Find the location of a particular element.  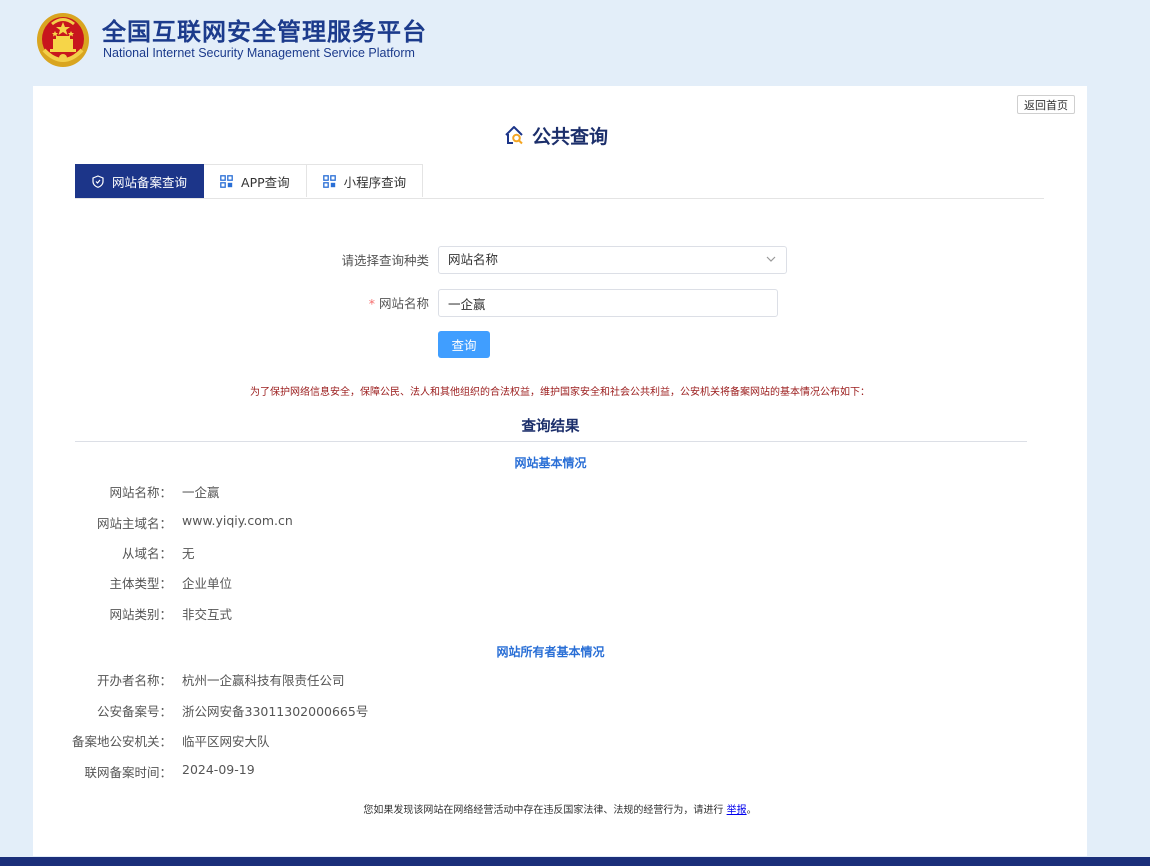

field-value: 非交互式 is located at coordinates (207, 614).